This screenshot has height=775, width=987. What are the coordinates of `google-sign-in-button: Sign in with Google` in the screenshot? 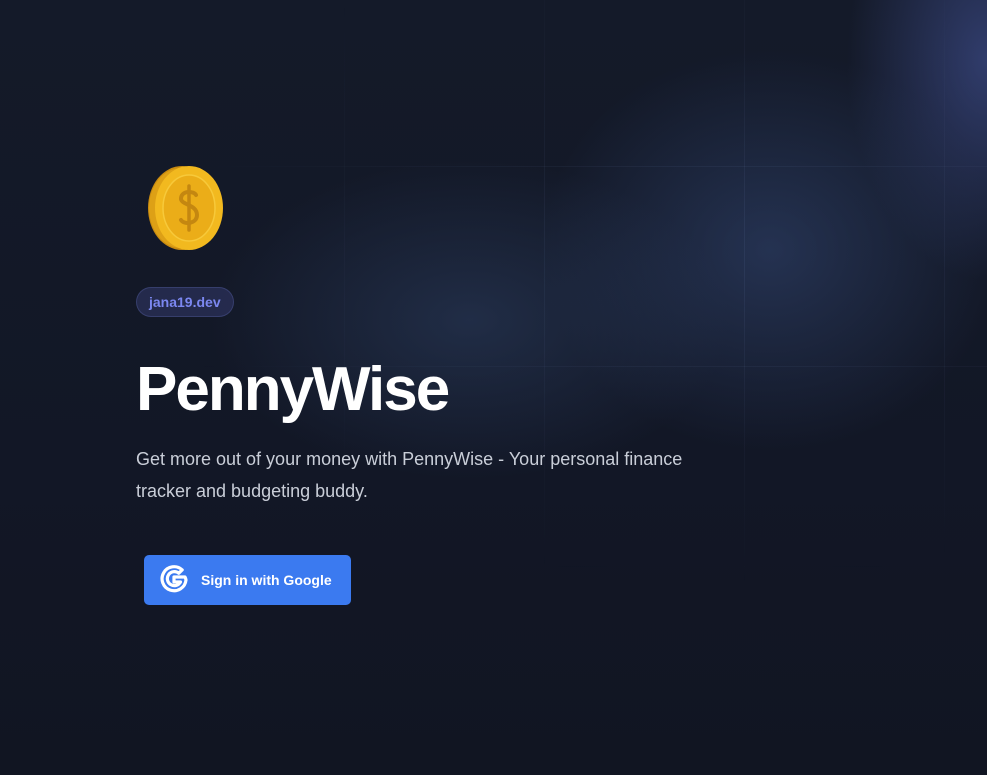 It's located at (247, 580).